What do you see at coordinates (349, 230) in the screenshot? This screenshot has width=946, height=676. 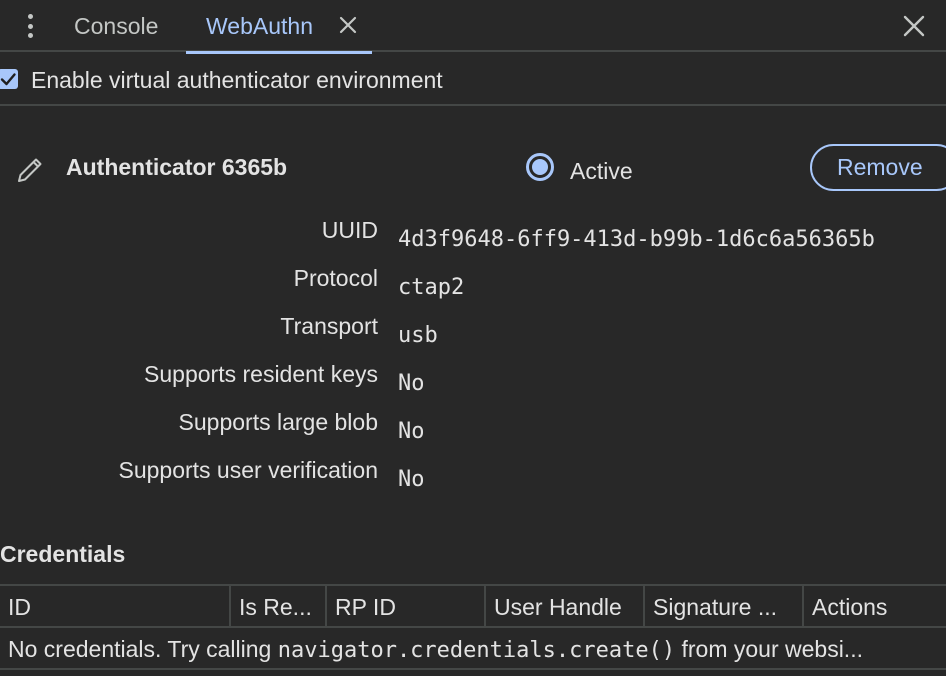 I see `uuid-label: UUID` at bounding box center [349, 230].